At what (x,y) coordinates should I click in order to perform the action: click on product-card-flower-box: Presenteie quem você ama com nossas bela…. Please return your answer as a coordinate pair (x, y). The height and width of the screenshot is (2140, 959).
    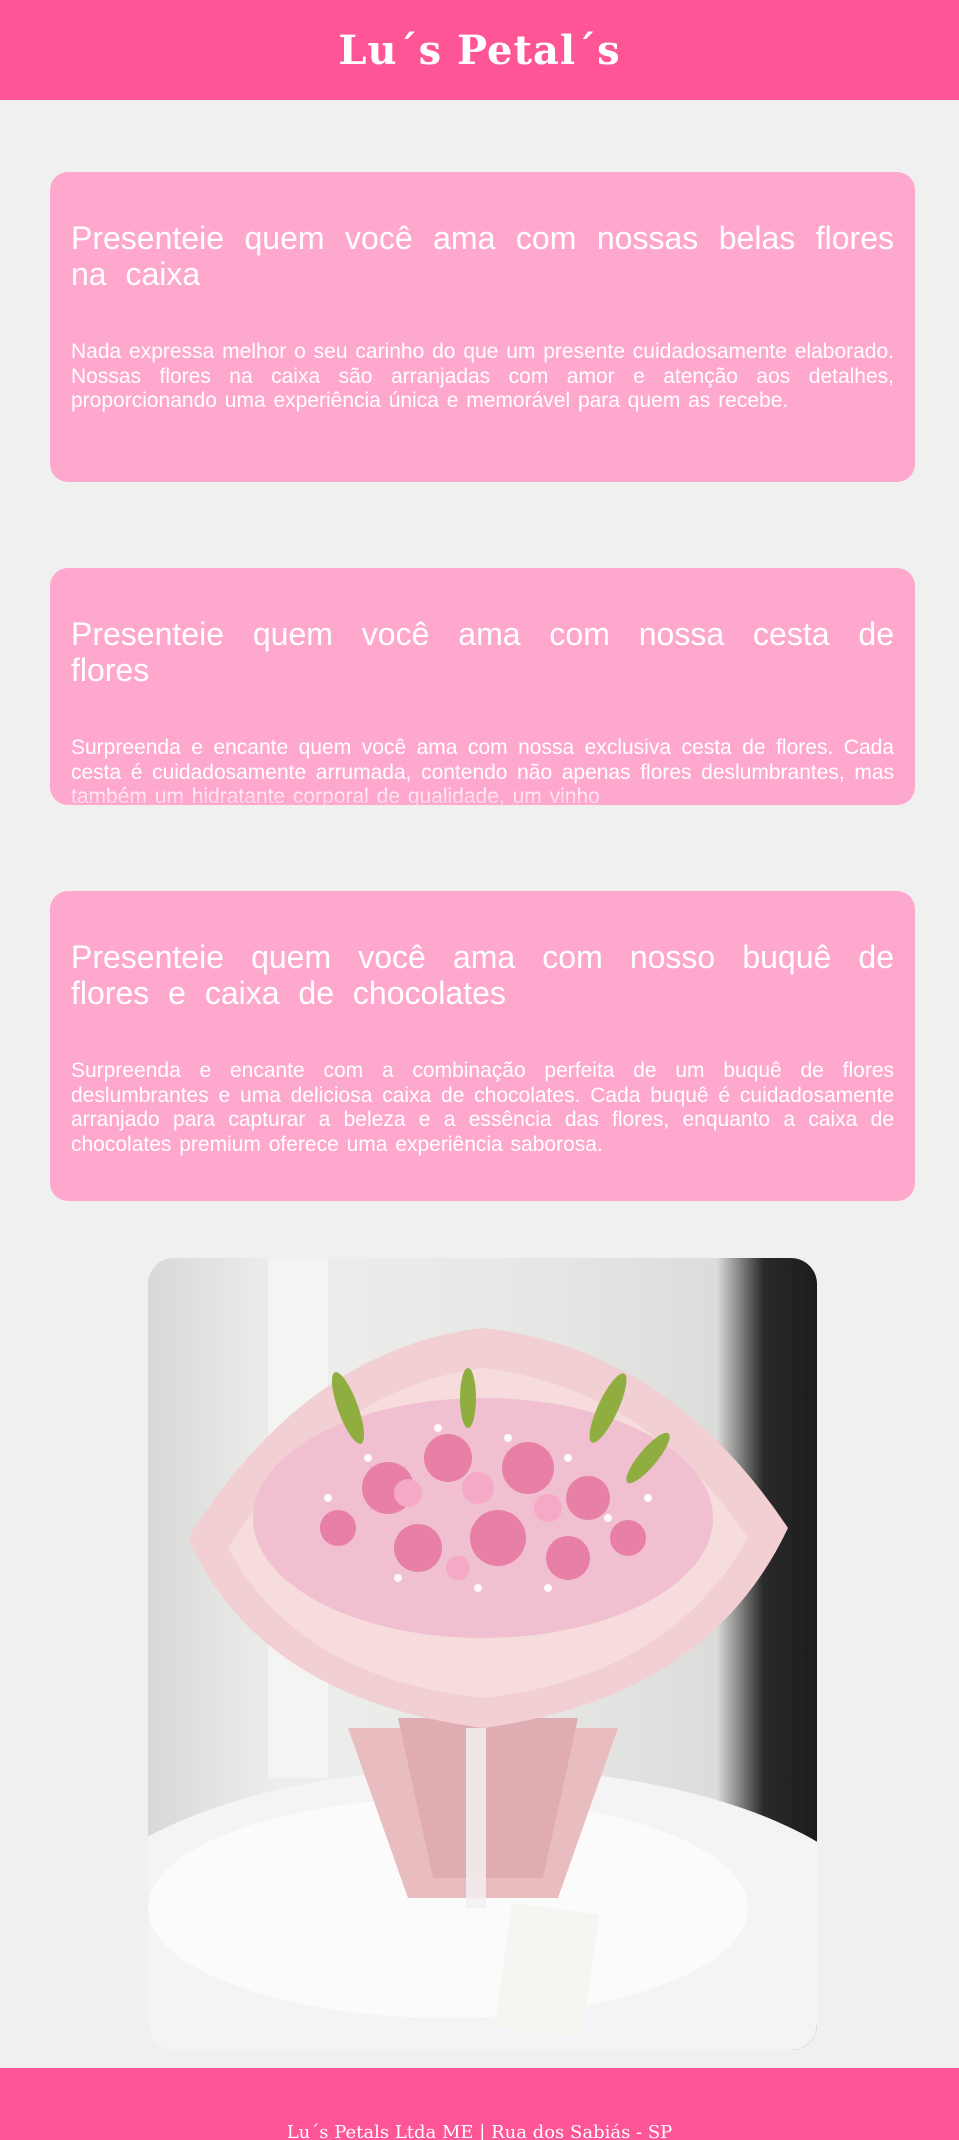
    Looking at the image, I should click on (482, 327).